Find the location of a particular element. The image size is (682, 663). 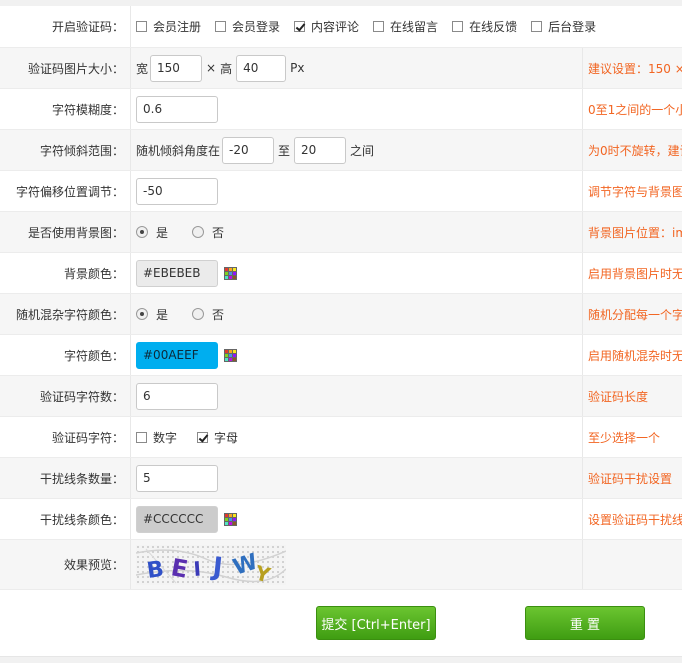

tilt-prefix: 随机倾斜角度在 is located at coordinates (178, 150).